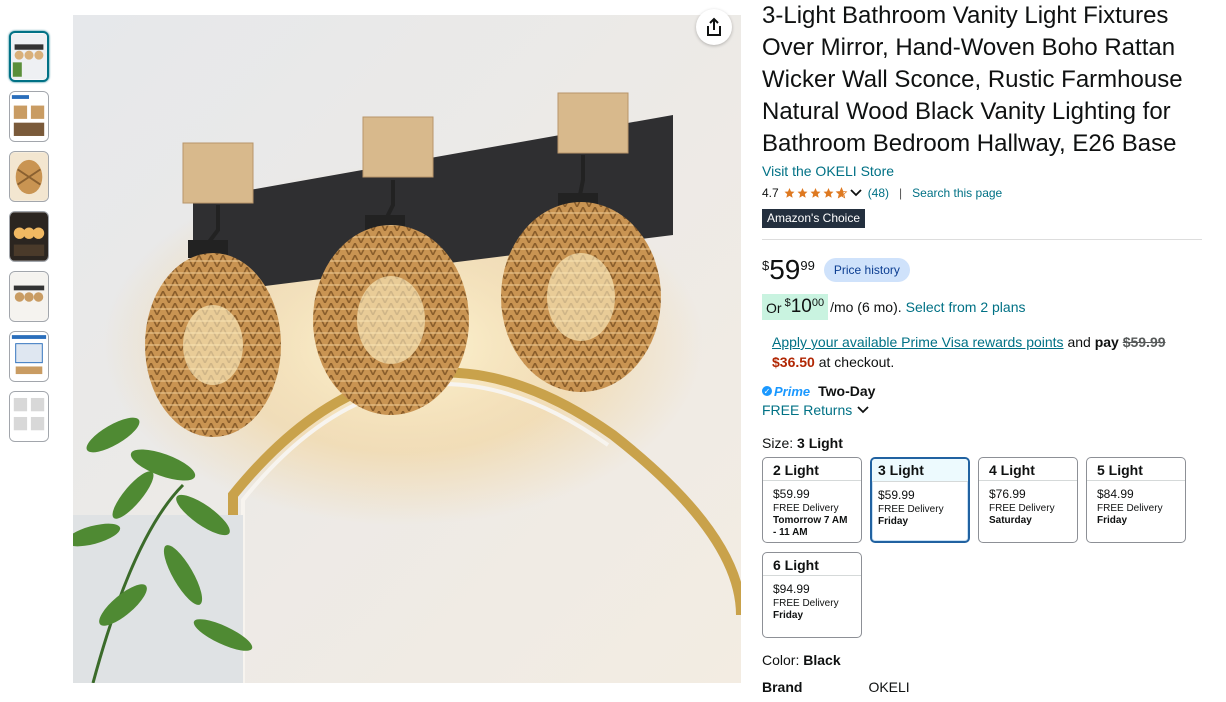 This screenshot has height=702, width=1226. What do you see at coordinates (822, 660) in the screenshot?
I see `color-value: Black` at bounding box center [822, 660].